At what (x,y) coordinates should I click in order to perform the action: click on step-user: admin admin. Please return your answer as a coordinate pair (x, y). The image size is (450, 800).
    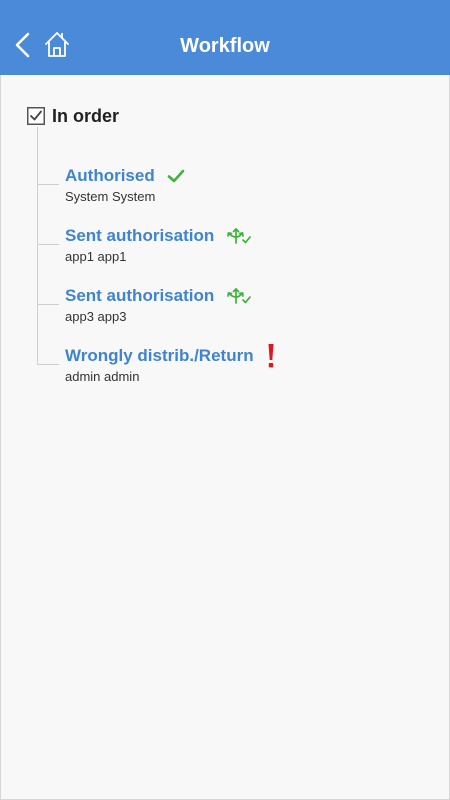
    Looking at the image, I should click on (102, 376).